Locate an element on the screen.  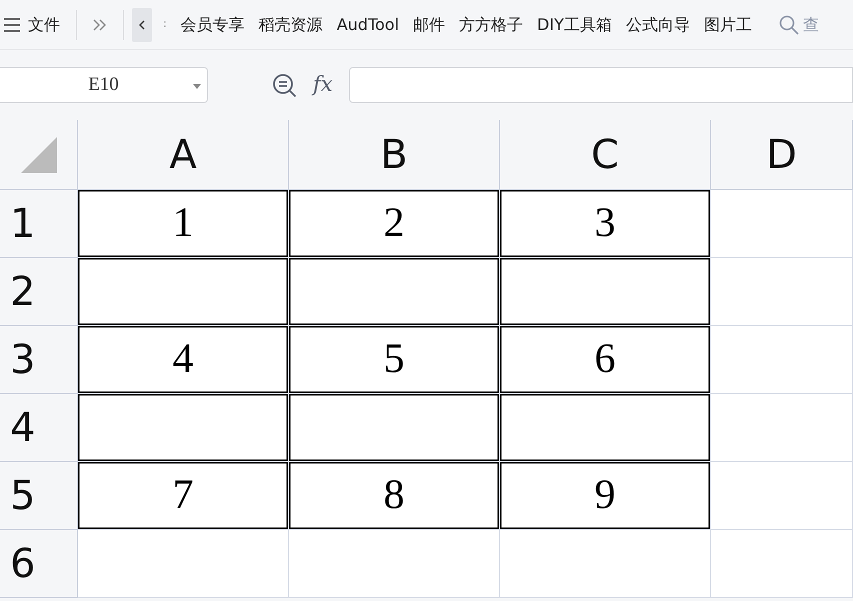
formula-input is located at coordinates (600, 85).